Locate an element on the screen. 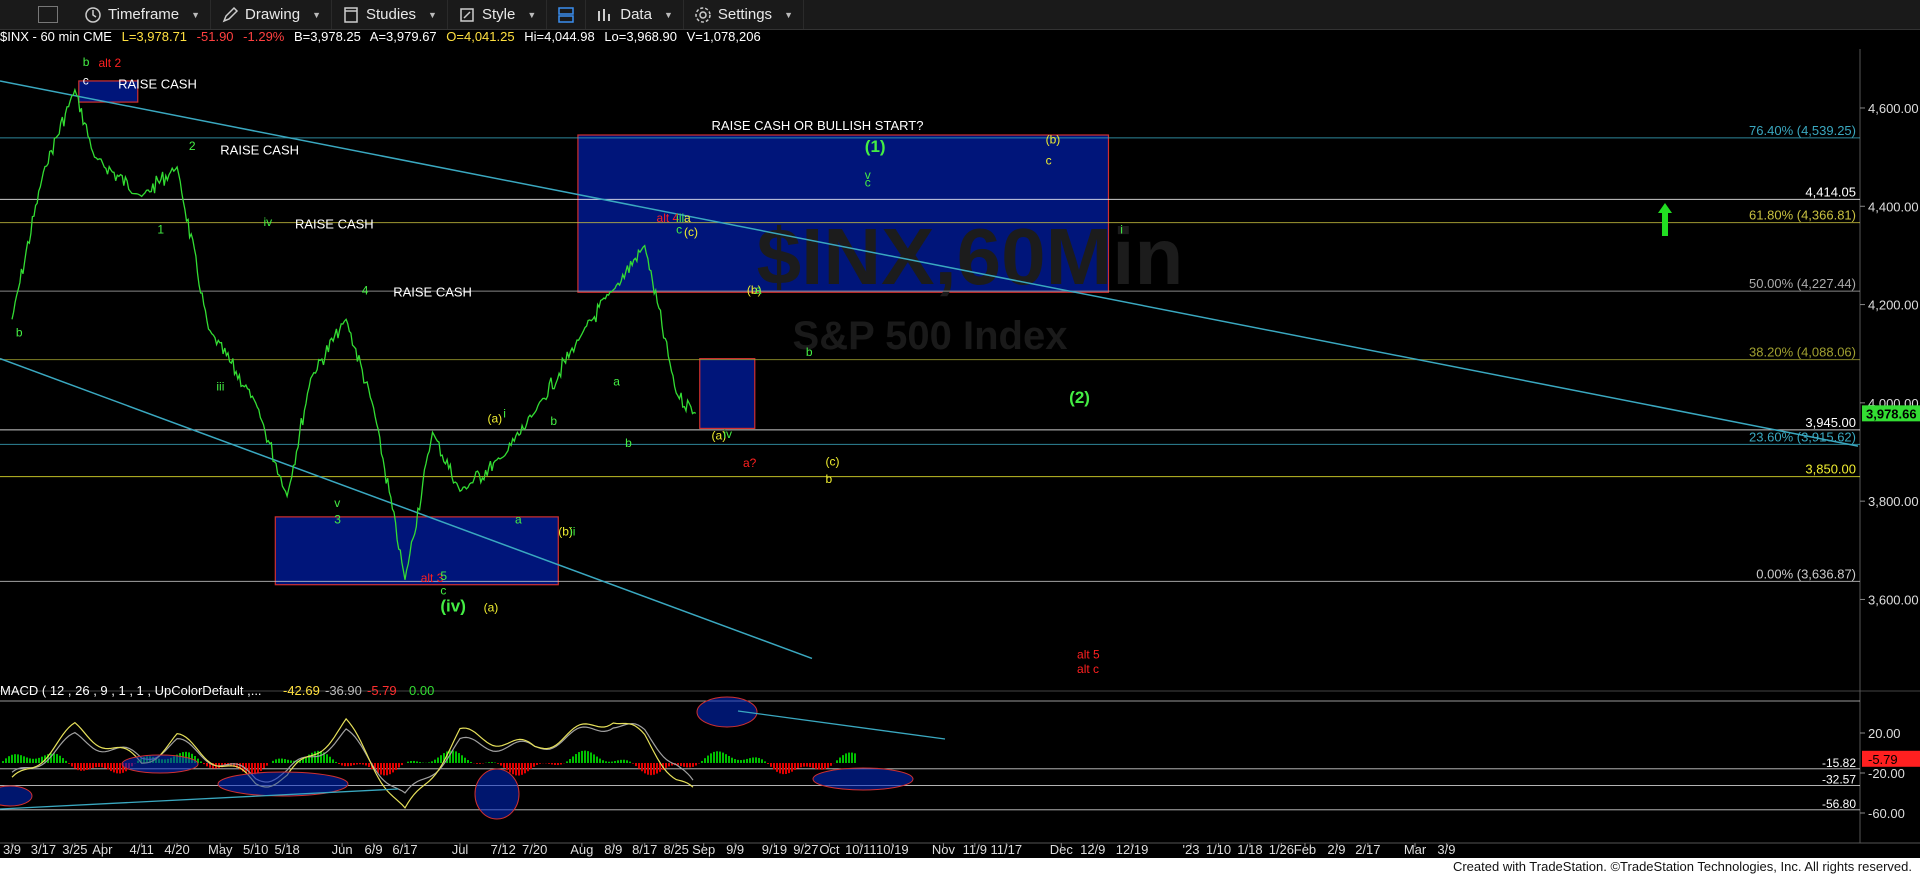 Image resolution: width=1920 pixels, height=875 pixels. time-axis-tick-label: 9/9 is located at coordinates (735, 849).